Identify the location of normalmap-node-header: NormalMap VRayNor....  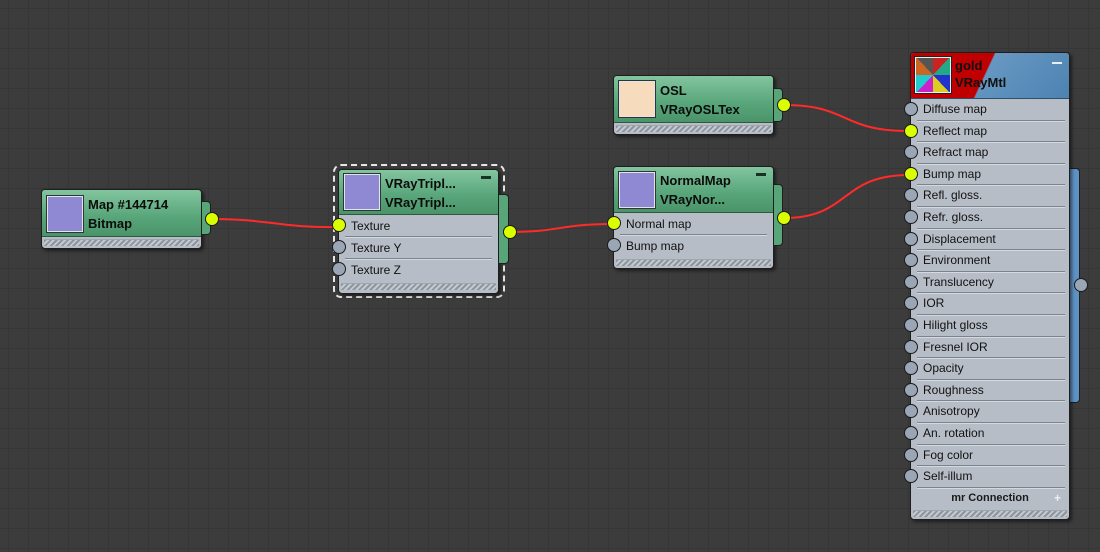
(693, 190).